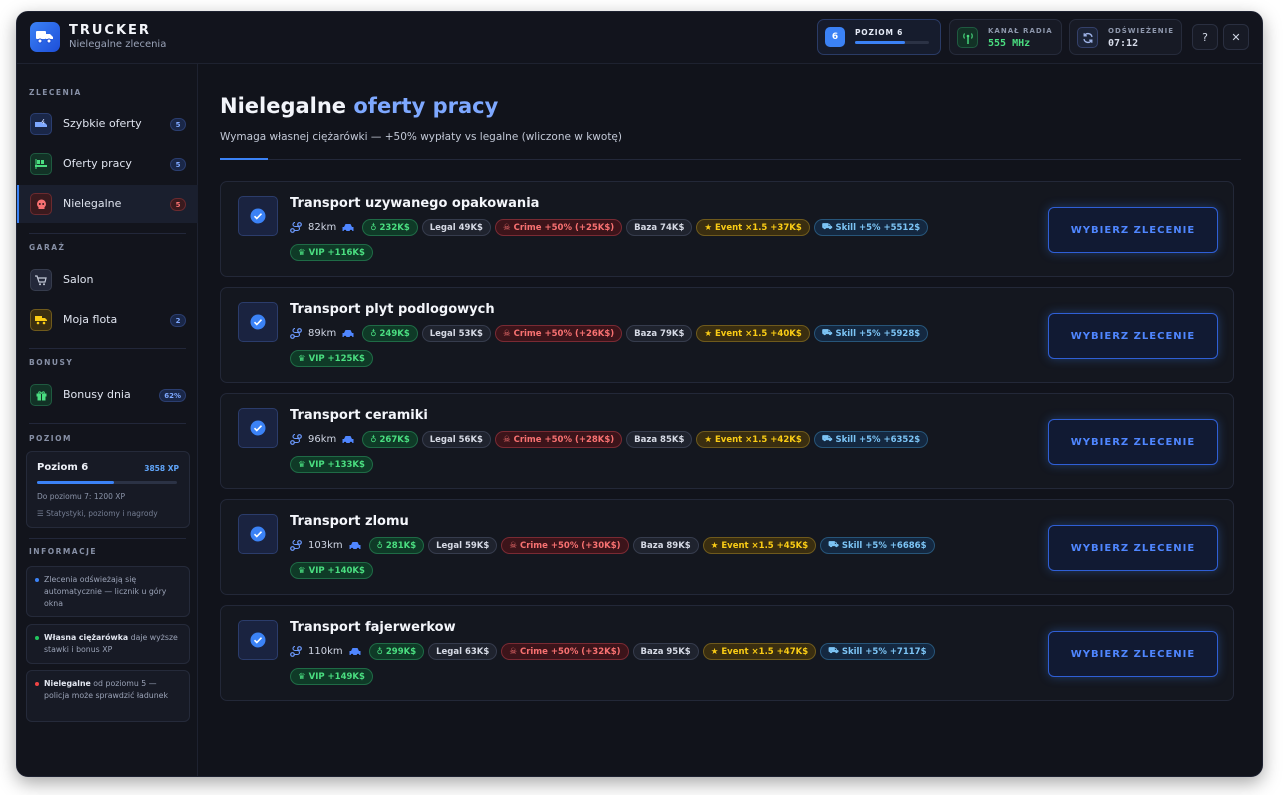 This screenshot has width=1283, height=795. Describe the element at coordinates (871, 439) in the screenshot. I see `skill-chip: ⛟ Skill +5% +6352$` at that location.